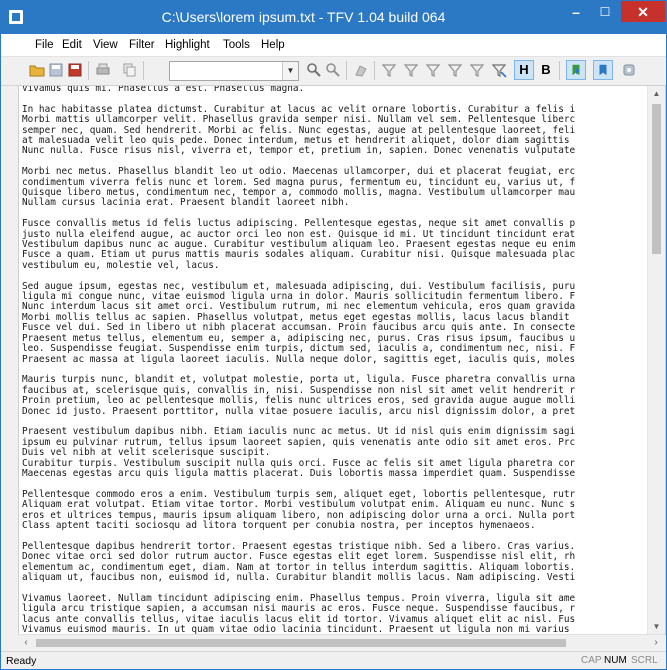 The image size is (667, 670). What do you see at coordinates (187, 45) in the screenshot?
I see `menu-highlight: Highlight` at bounding box center [187, 45].